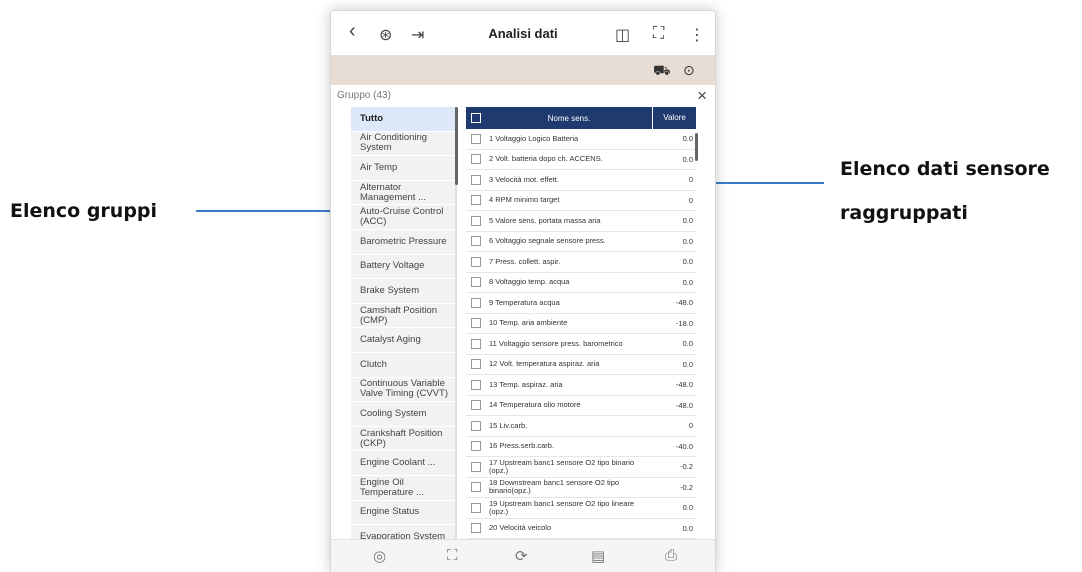 This screenshot has height=572, width=1082. Describe the element at coordinates (403, 513) in the screenshot. I see `sidebar-item: Engine Status` at that location.